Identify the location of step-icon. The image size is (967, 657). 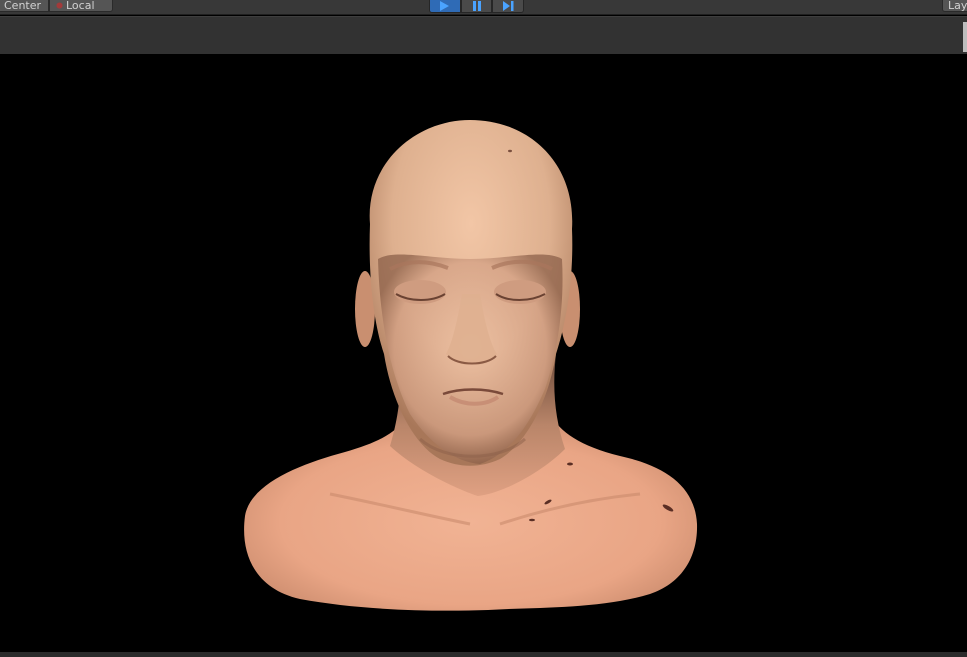
(508, 6).